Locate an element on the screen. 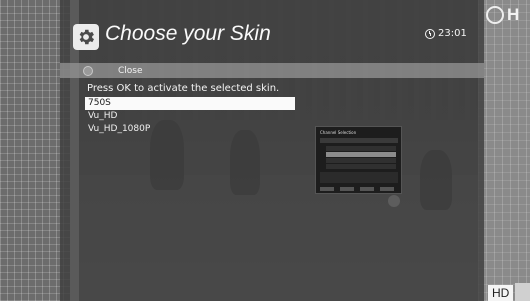  instruction-text: Press OK to activate the selected skin. is located at coordinates (183, 88).